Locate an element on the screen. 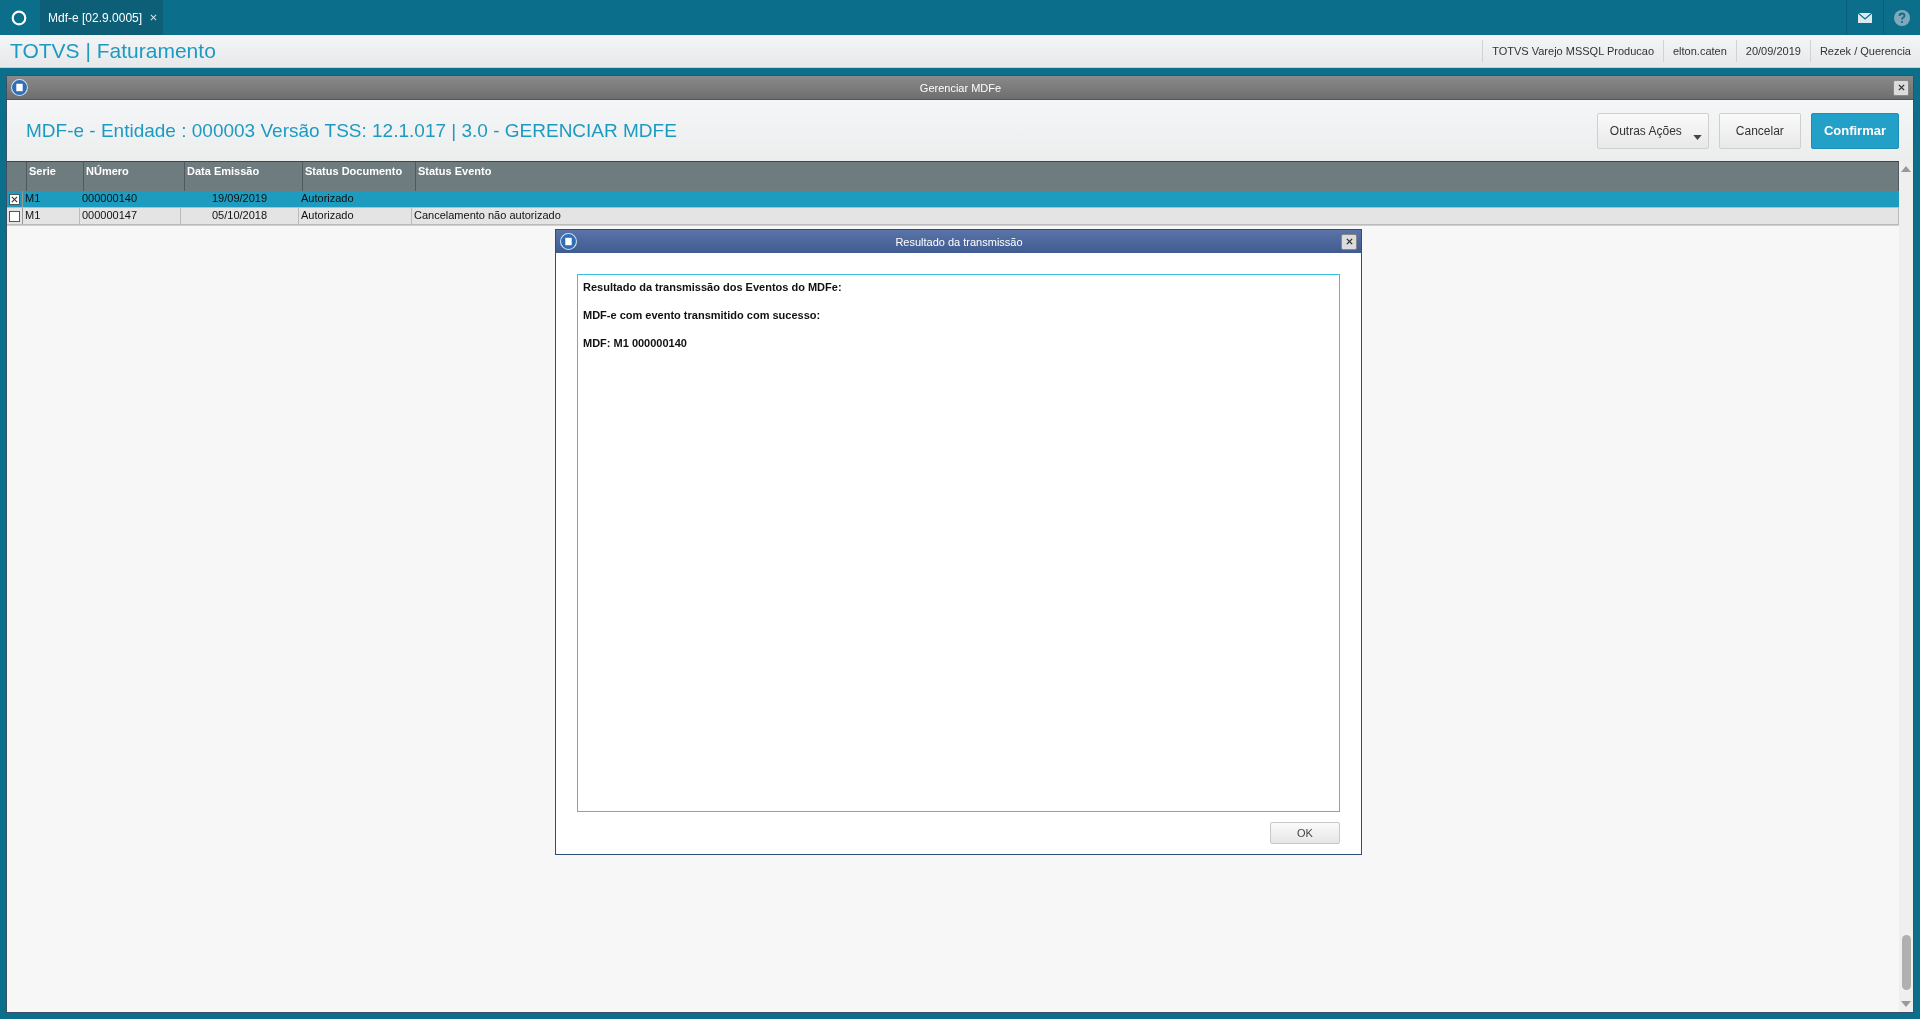 Image resolution: width=1920 pixels, height=1019 pixels. more-actions-button: Outras Ações is located at coordinates (1652, 130).